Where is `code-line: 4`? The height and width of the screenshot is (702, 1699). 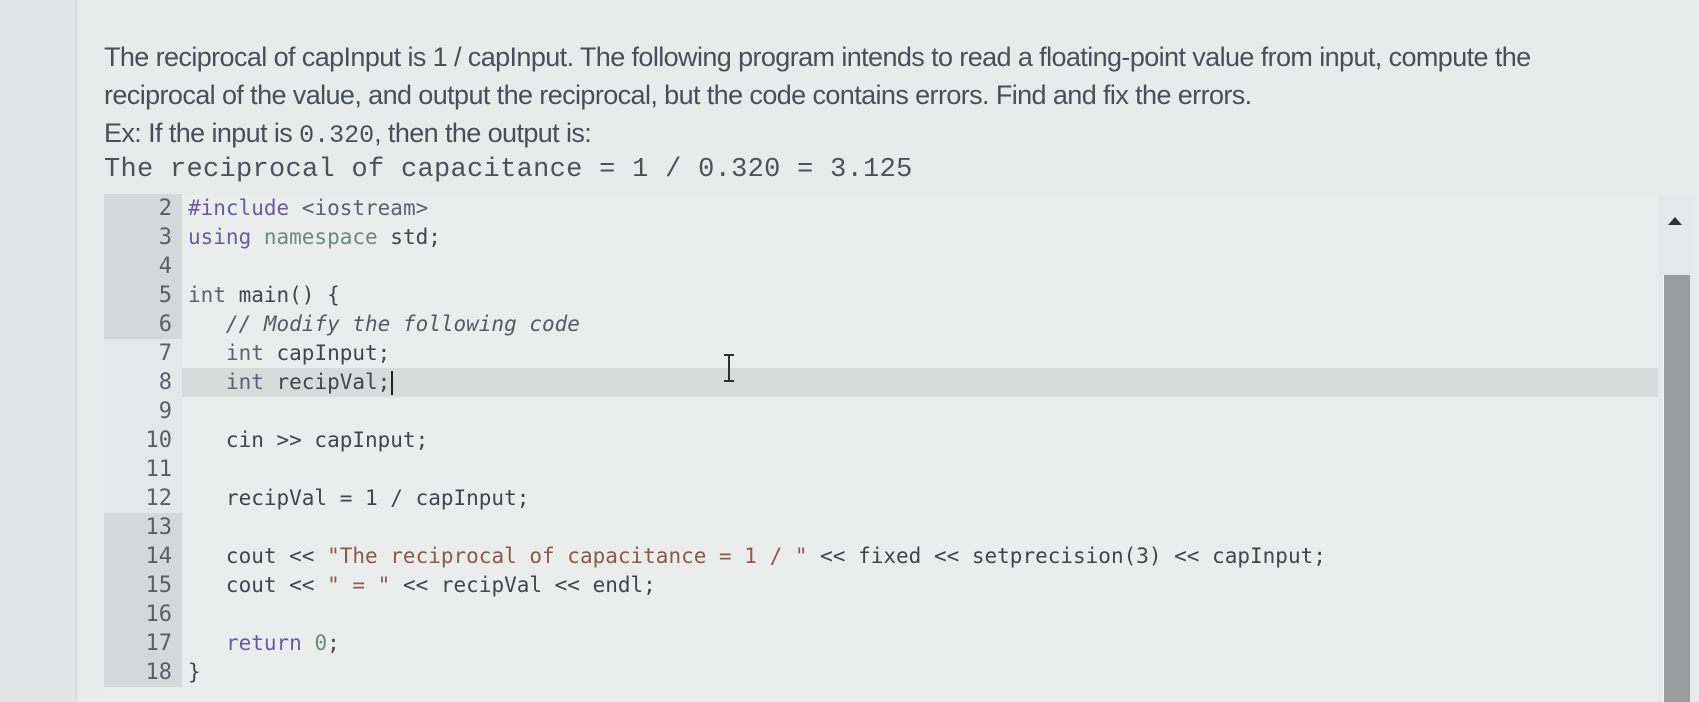
code-line: 4 is located at coordinates (883, 266).